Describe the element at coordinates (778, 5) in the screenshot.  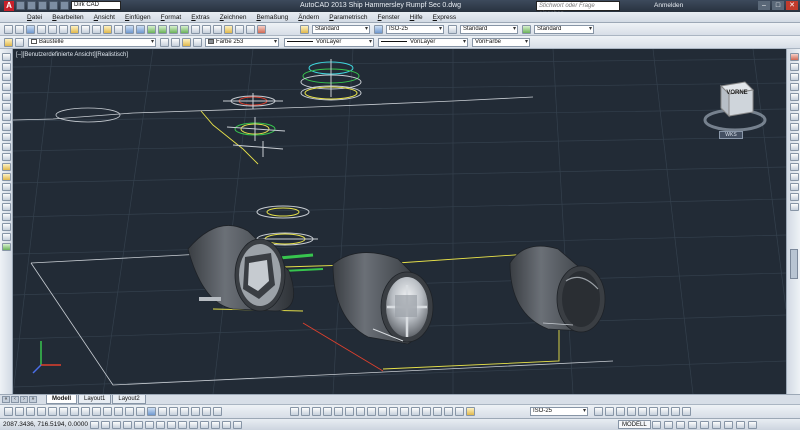
I see `maximize-button: □` at that location.